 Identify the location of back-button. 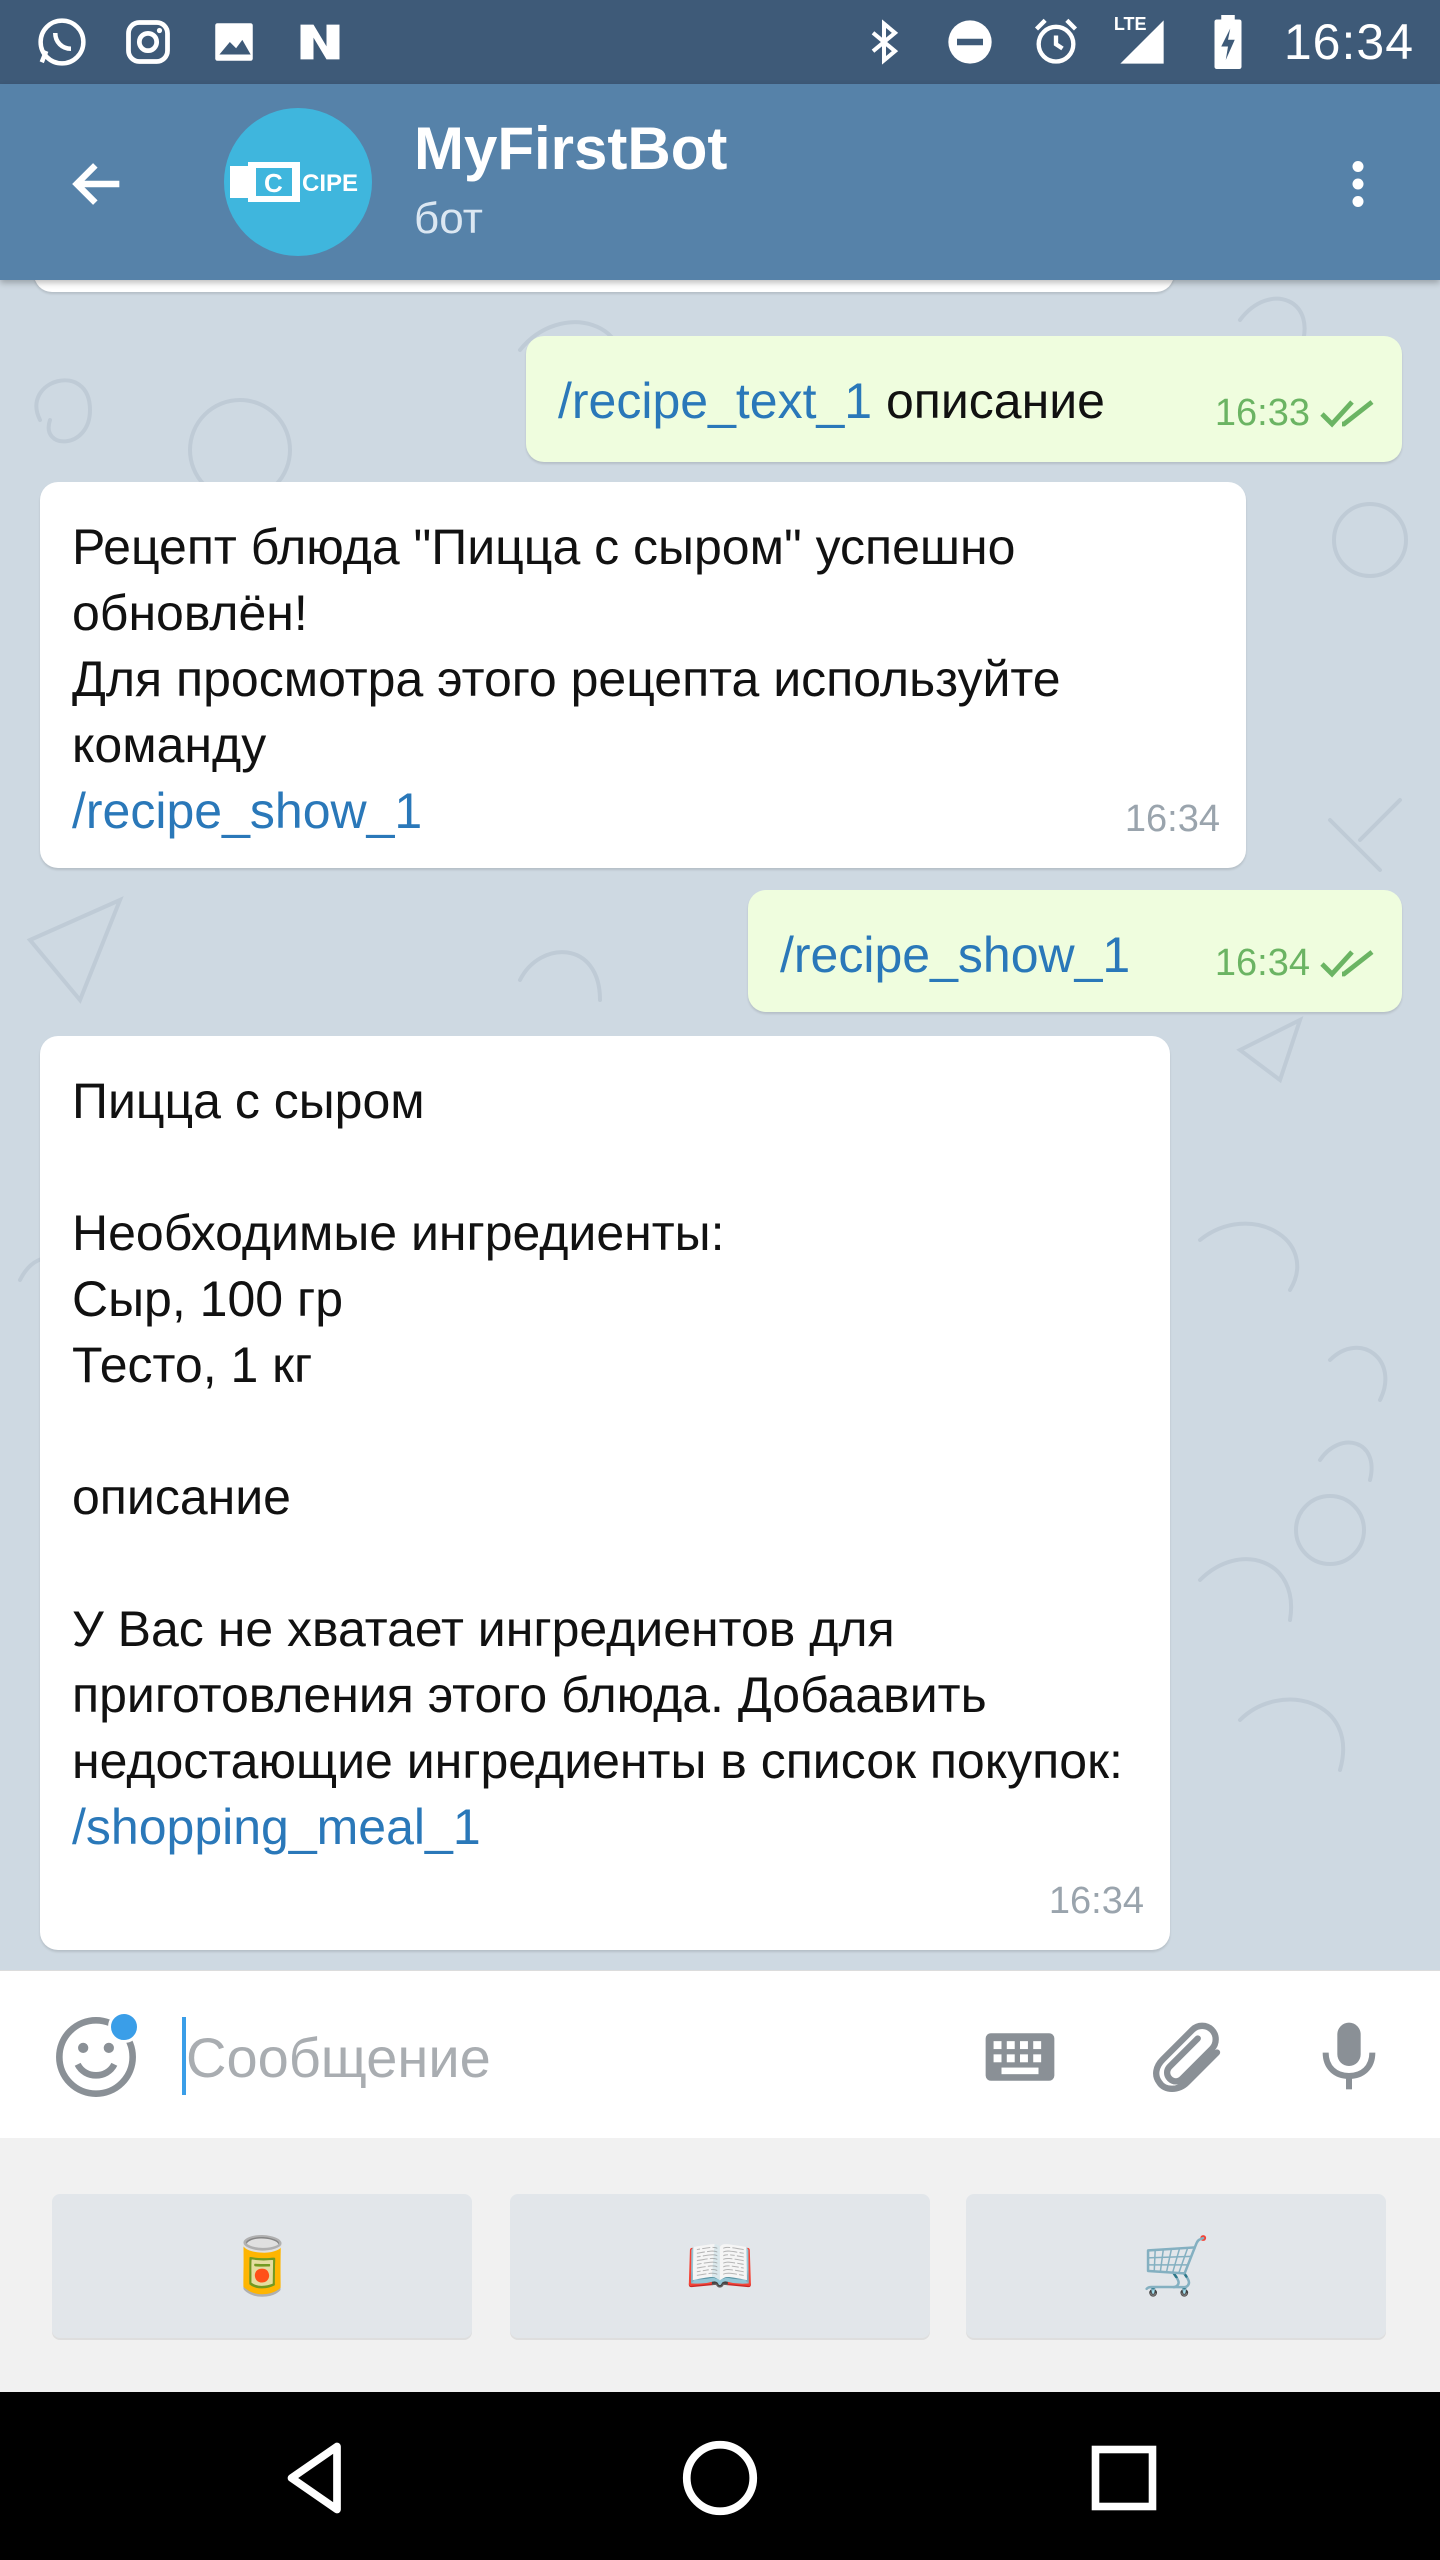
(98, 184).